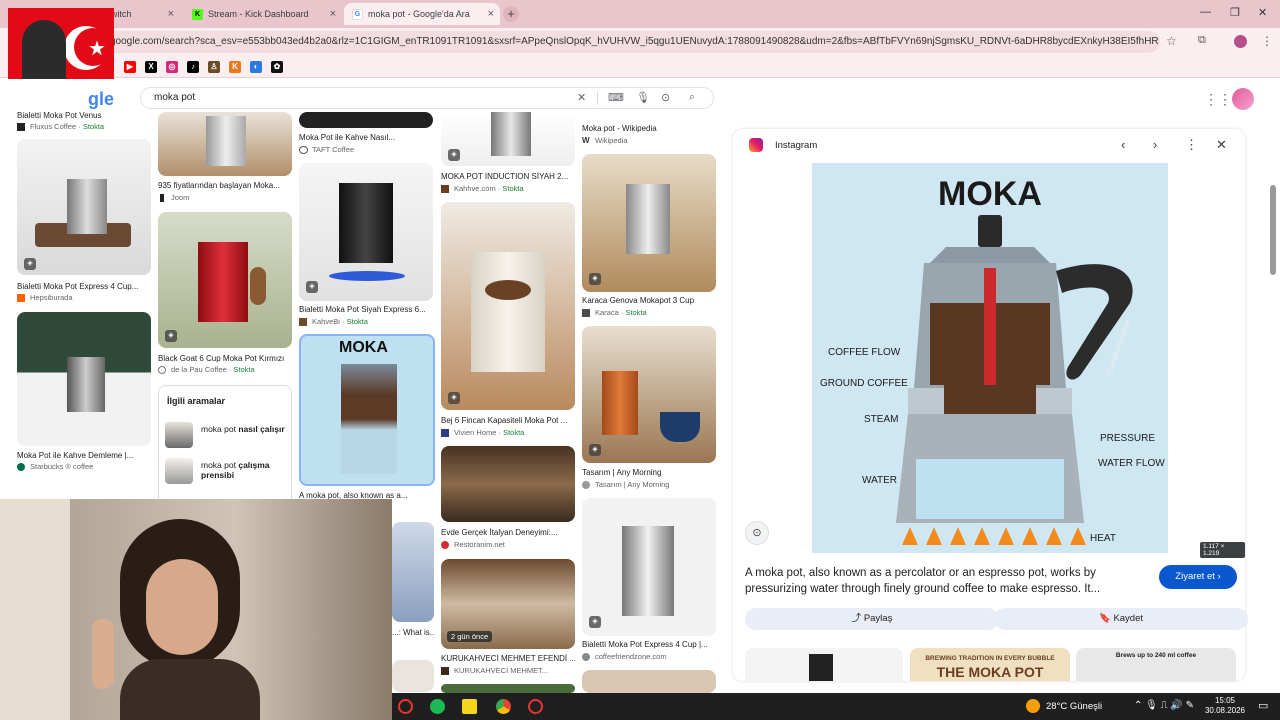 The image size is (1280, 720). I want to click on result-source: Vivien Home · Stokta, so click(482, 432).